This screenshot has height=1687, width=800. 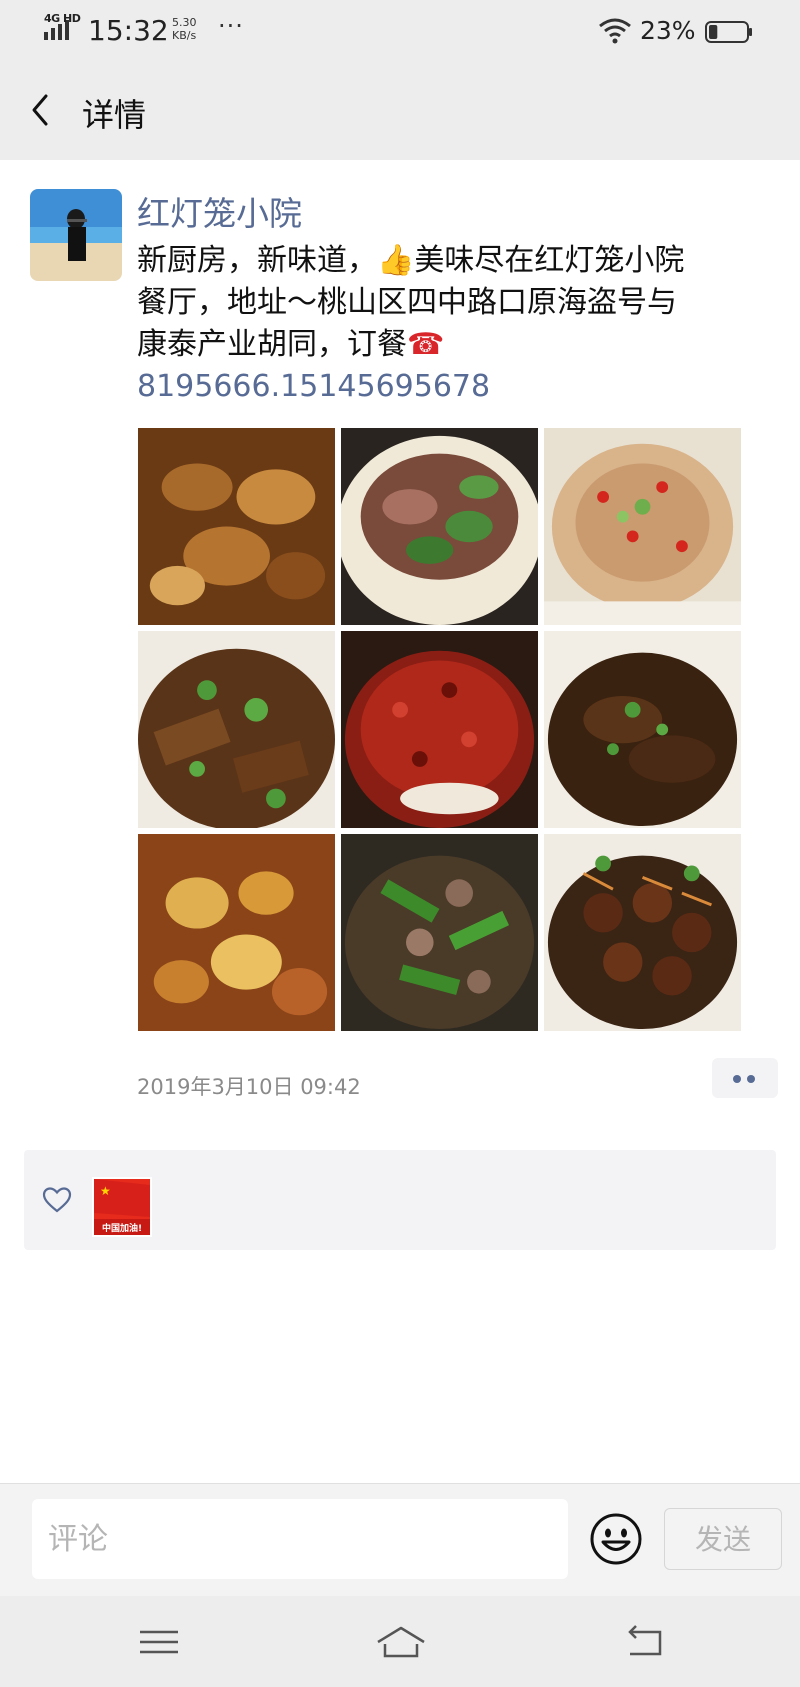 I want to click on network-type: 4G HD, so click(x=62, y=18).